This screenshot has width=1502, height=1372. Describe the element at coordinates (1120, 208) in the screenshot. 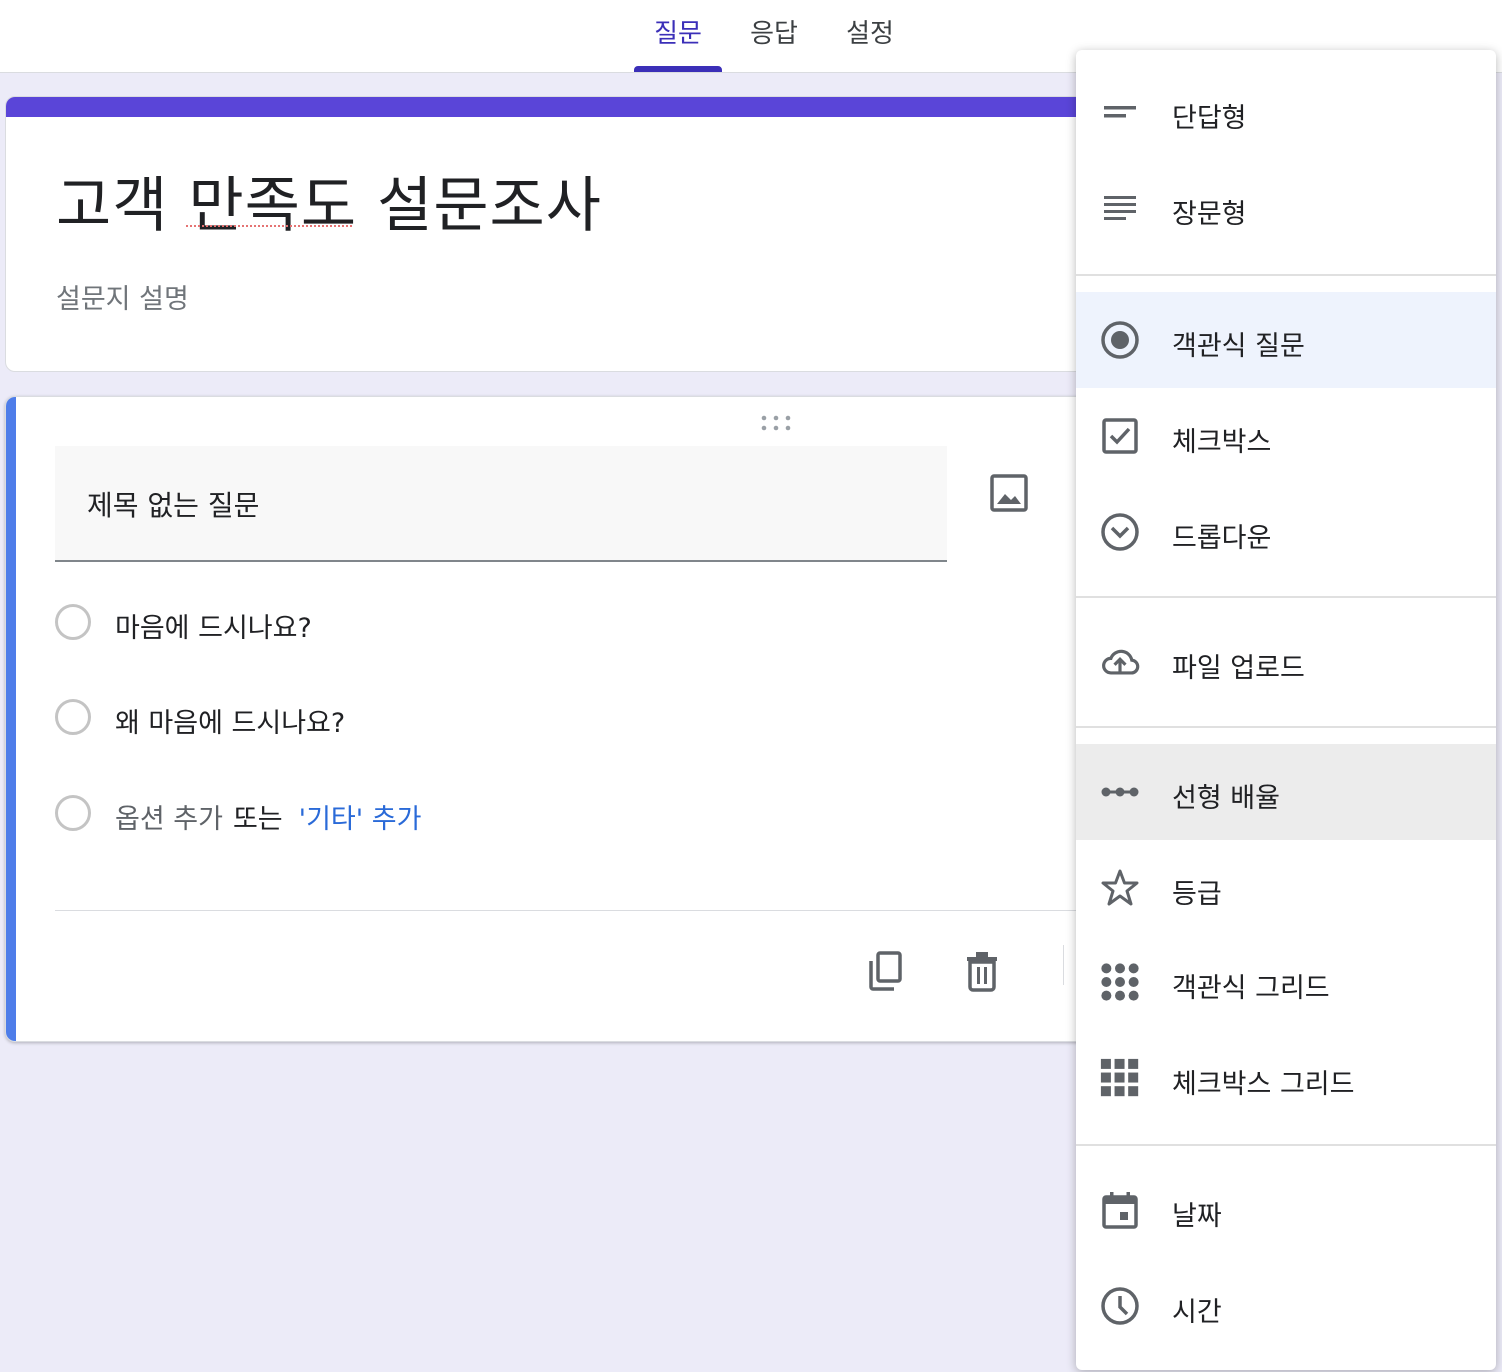

I see `paragraph-icon` at that location.